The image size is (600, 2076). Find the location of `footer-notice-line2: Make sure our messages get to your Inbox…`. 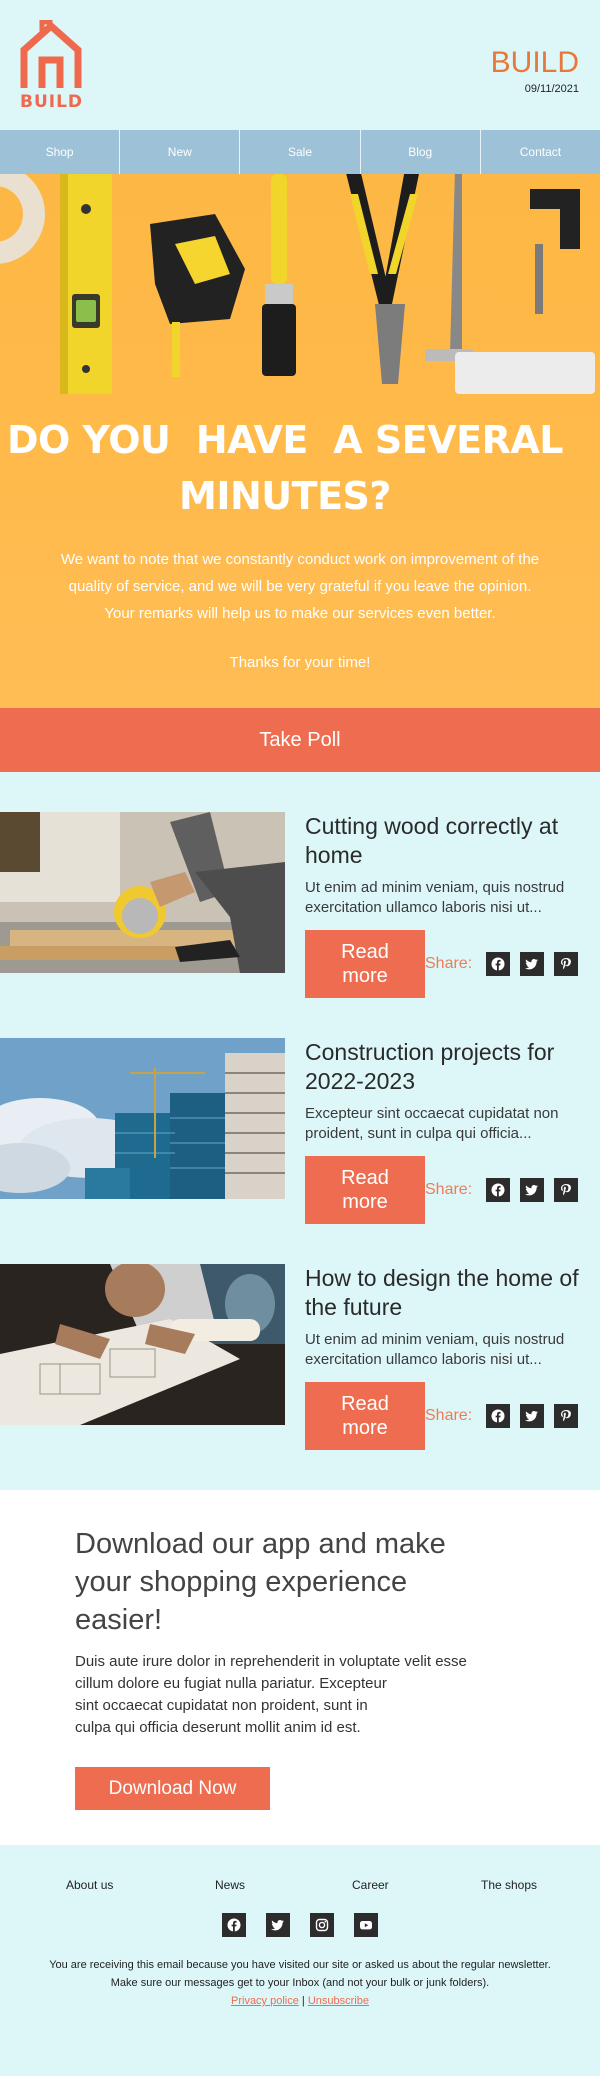

footer-notice-line2: Make sure our messages get to your Inbox… is located at coordinates (300, 1983).